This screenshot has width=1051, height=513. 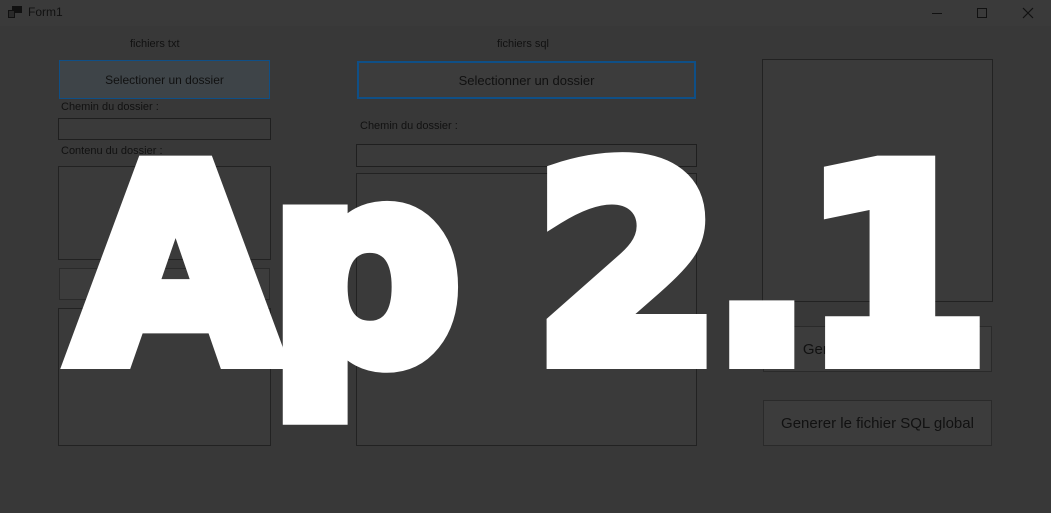 I want to click on txt-content-label: Contenu du dossier :, so click(x=112, y=151).